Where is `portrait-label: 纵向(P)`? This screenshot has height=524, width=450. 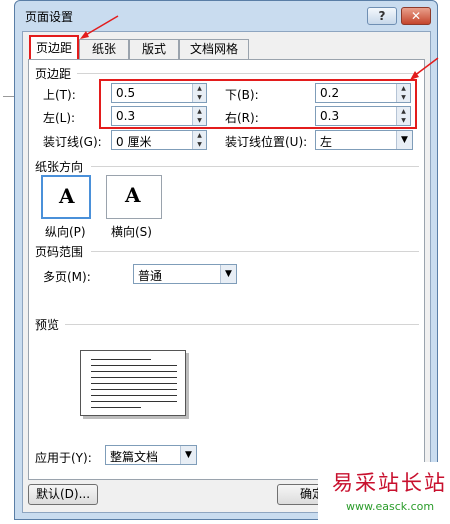
portrait-label: 纵向(P) is located at coordinates (65, 232).